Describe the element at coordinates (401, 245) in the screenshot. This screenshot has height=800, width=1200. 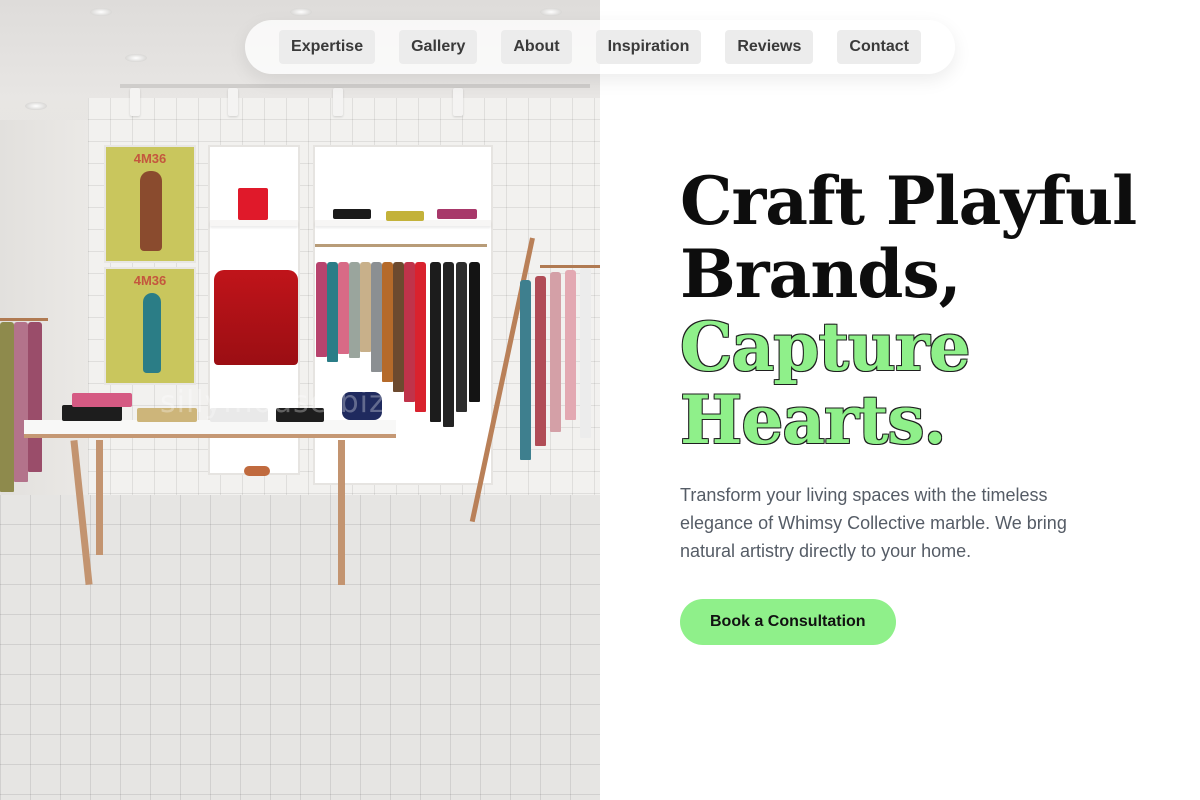
I see `clothing-rail` at that location.